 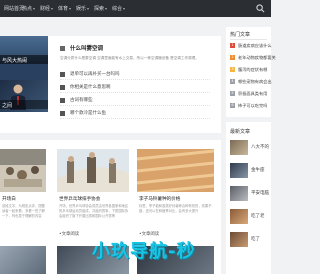 I want to click on nav-item-label: 娱乐, so click(x=81, y=9).